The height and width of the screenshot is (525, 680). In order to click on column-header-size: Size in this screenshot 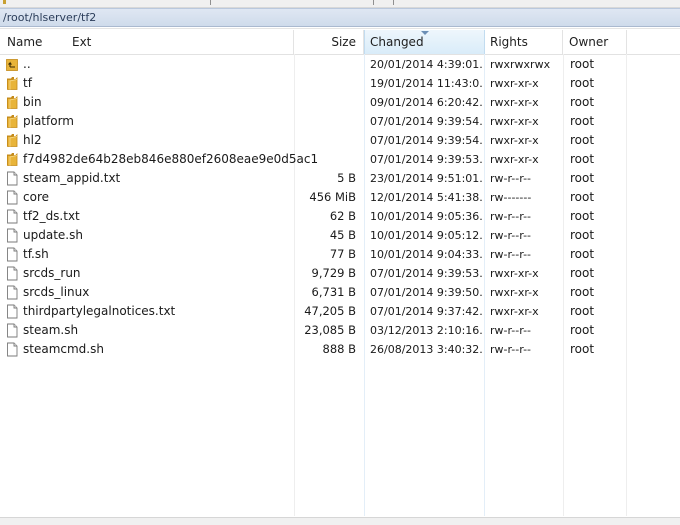, I will do `click(329, 42)`.